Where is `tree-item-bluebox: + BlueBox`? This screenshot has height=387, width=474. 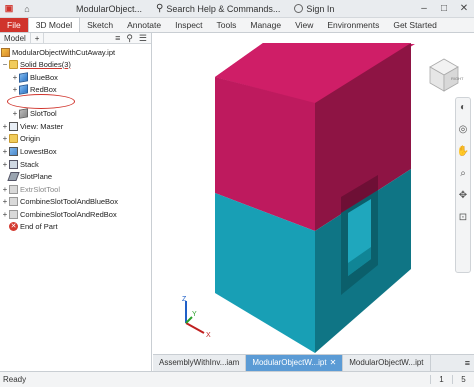 tree-item-bluebox: + BlueBox is located at coordinates (34, 77).